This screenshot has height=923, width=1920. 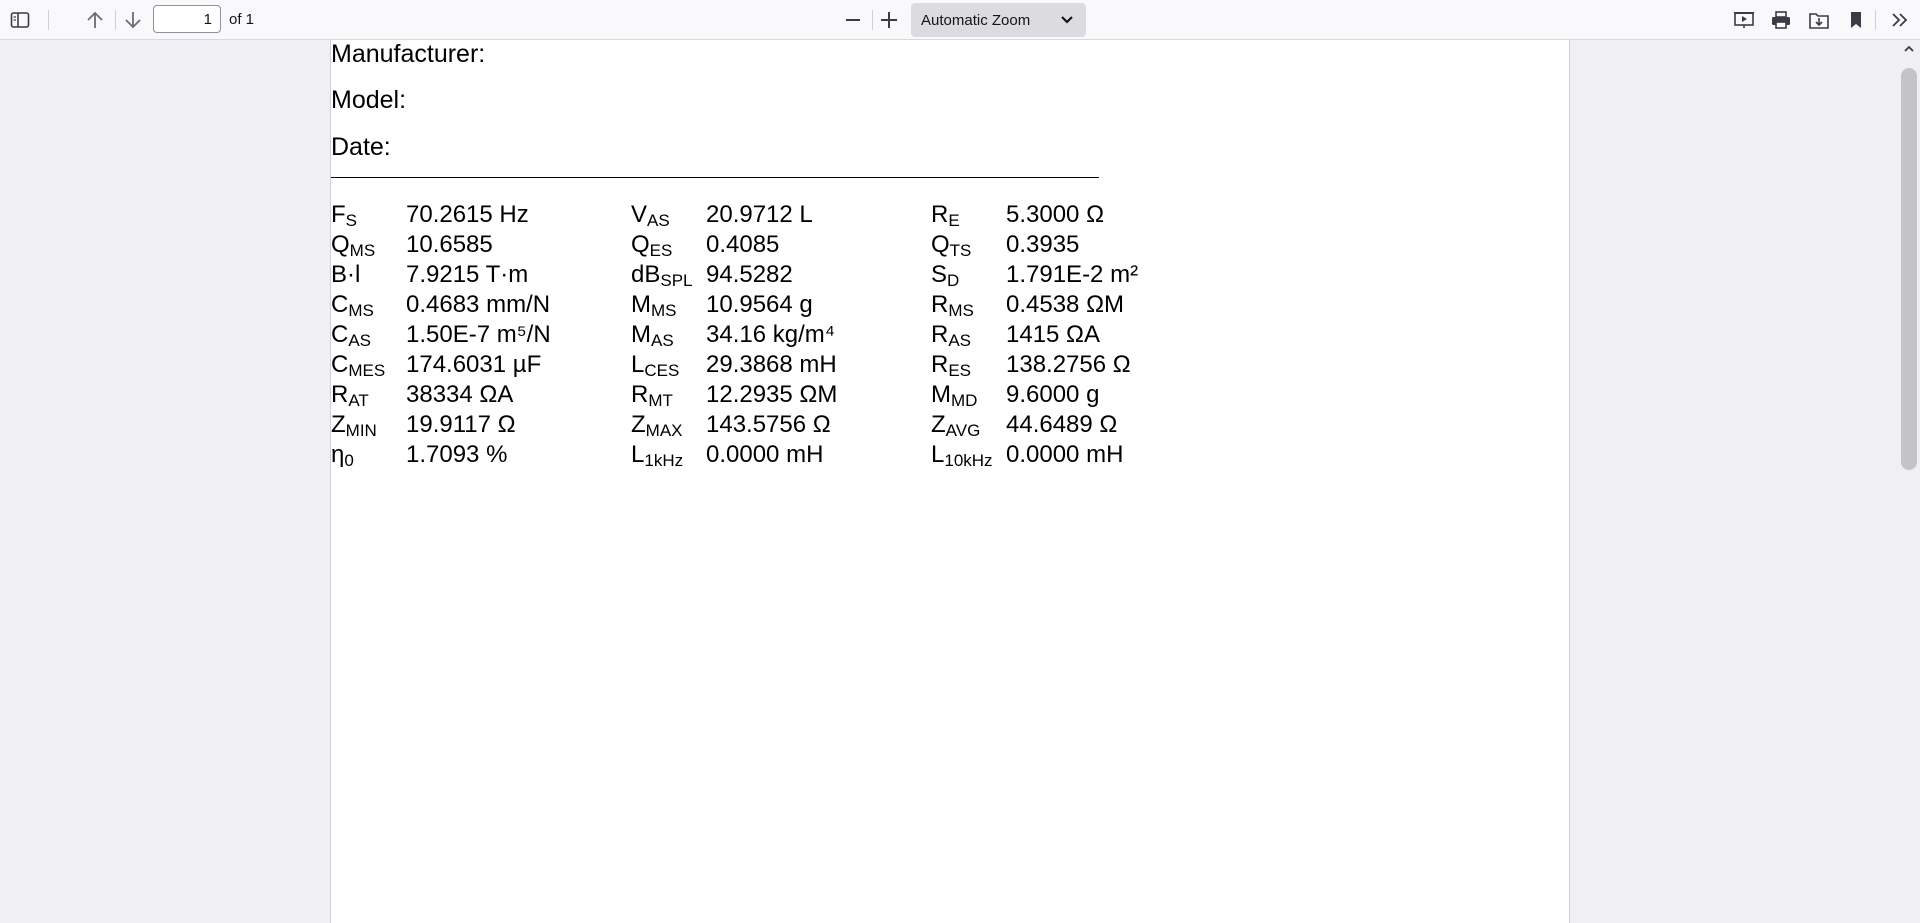 What do you see at coordinates (242, 19) in the screenshot?
I see `page-count-label: of 1` at bounding box center [242, 19].